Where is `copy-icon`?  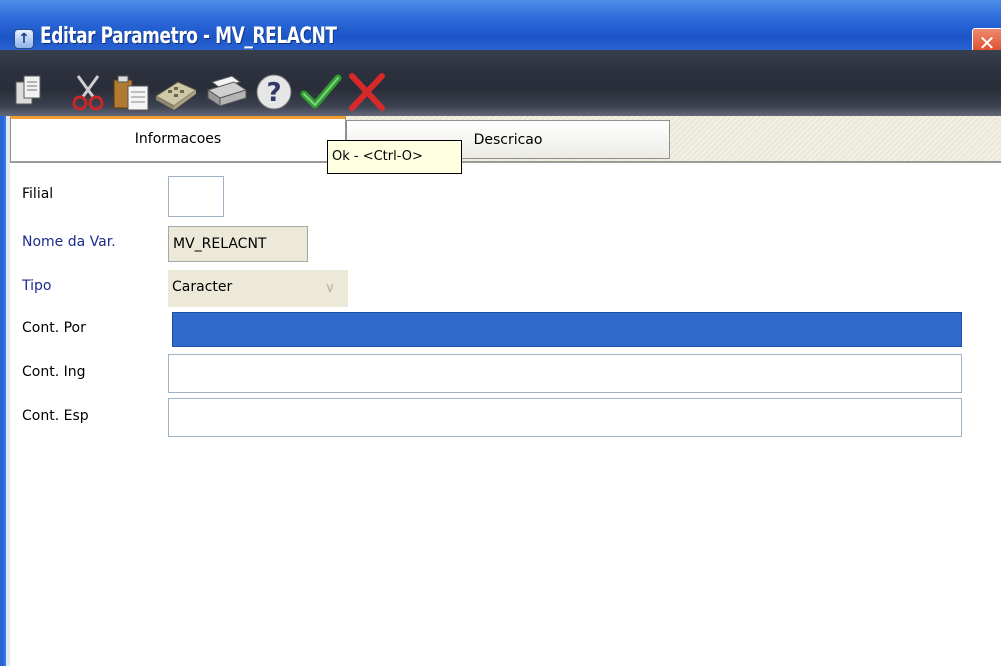 copy-icon is located at coordinates (29, 92).